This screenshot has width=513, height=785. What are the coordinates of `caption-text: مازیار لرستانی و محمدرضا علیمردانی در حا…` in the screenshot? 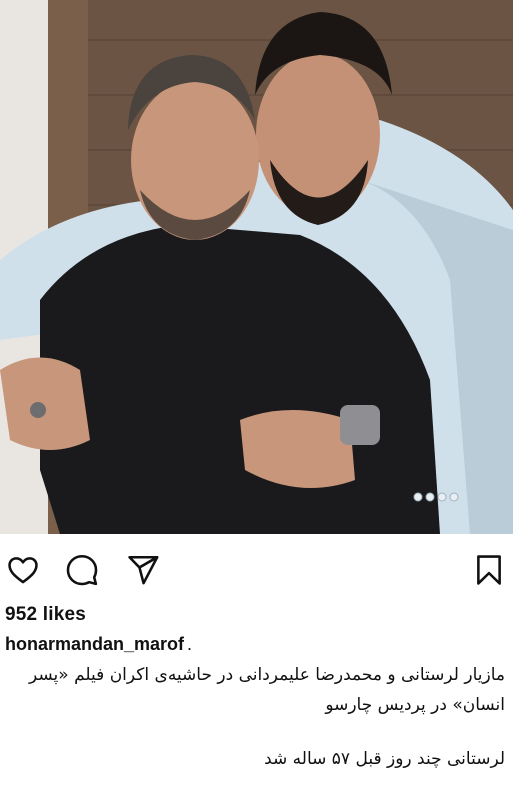 It's located at (267, 690).